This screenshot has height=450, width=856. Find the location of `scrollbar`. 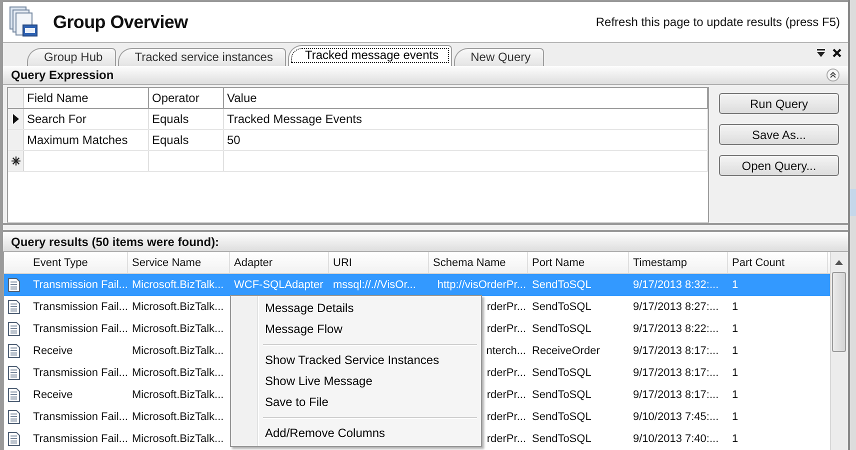

scrollbar is located at coordinates (839, 351).